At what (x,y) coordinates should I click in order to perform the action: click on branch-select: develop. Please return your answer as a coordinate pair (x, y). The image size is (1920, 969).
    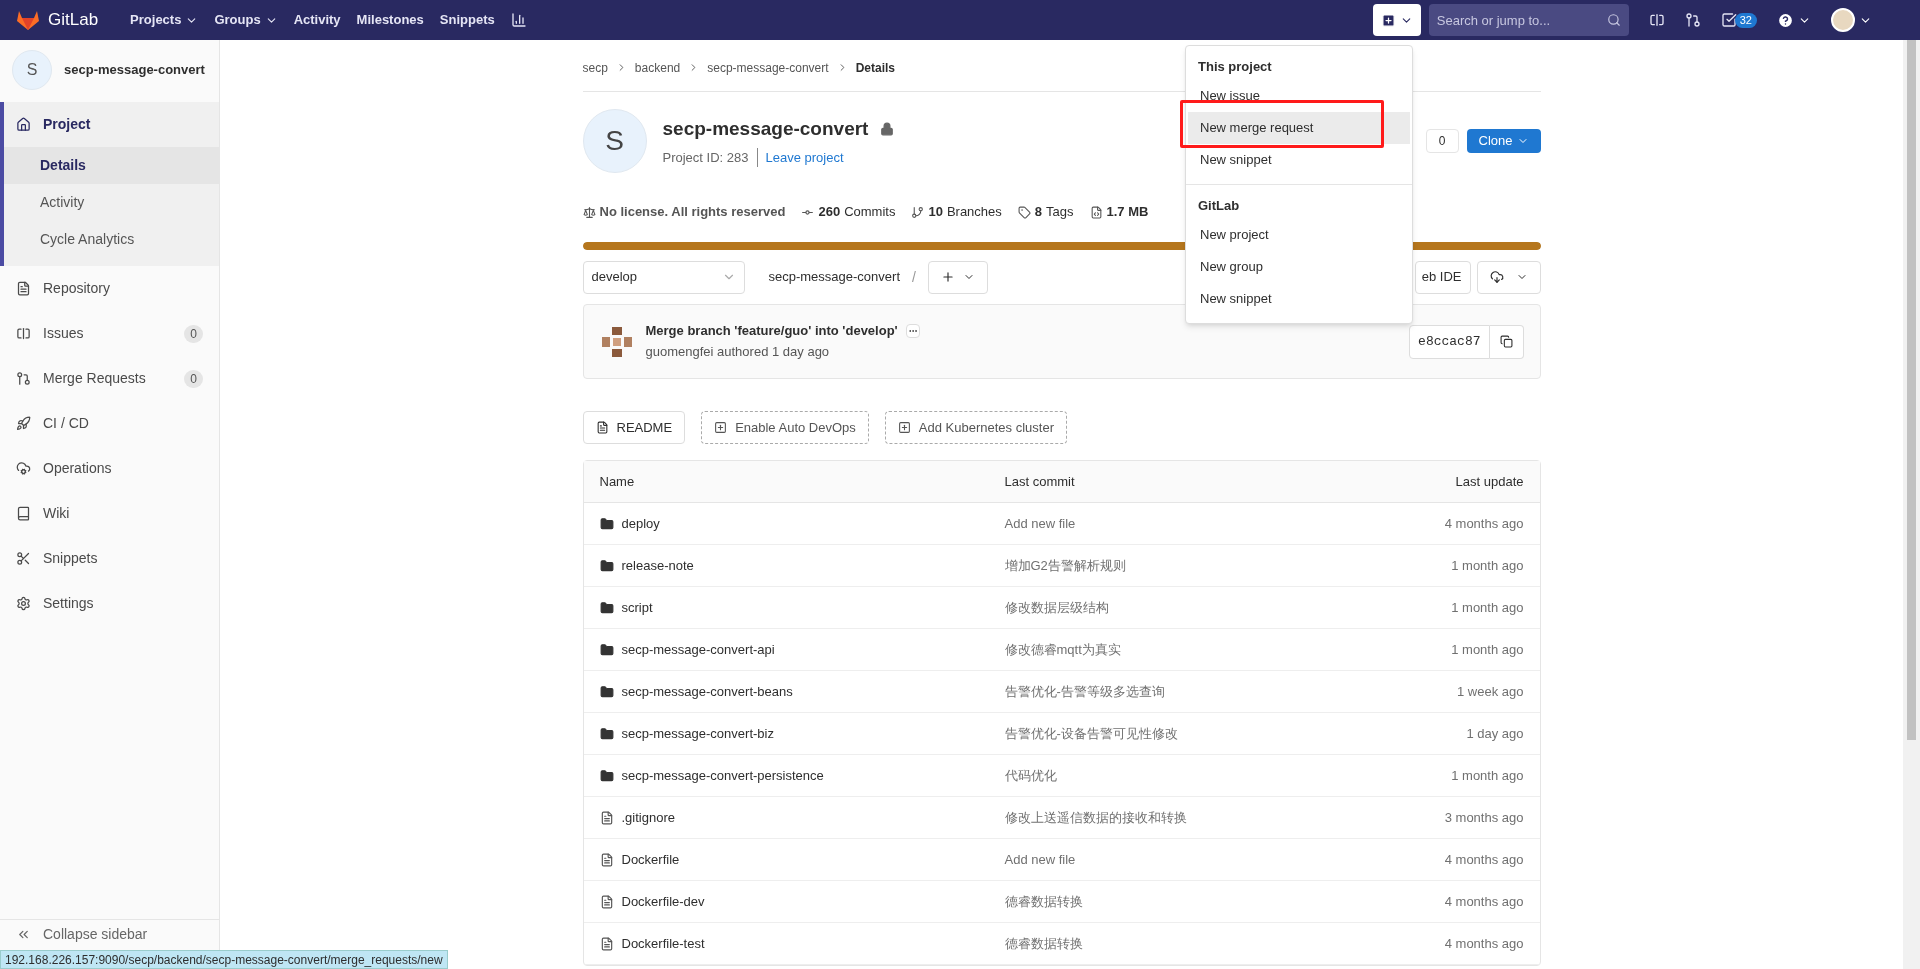
    Looking at the image, I should click on (663, 277).